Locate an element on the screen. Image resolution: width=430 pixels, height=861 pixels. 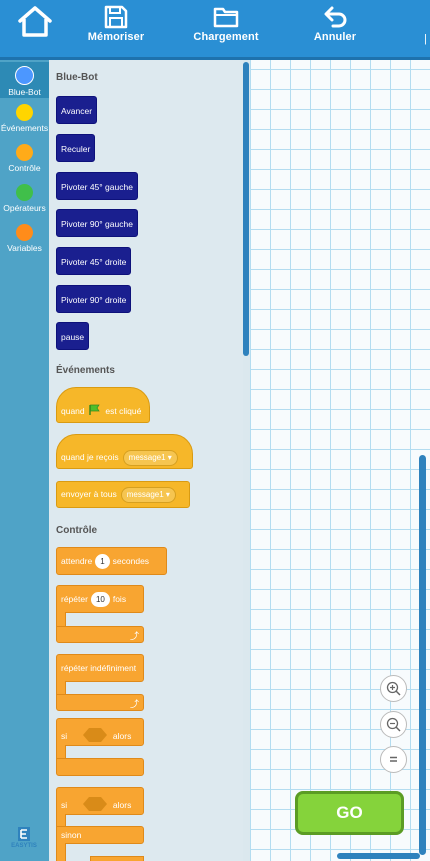
green-flag-icon is located at coordinates (94, 409).